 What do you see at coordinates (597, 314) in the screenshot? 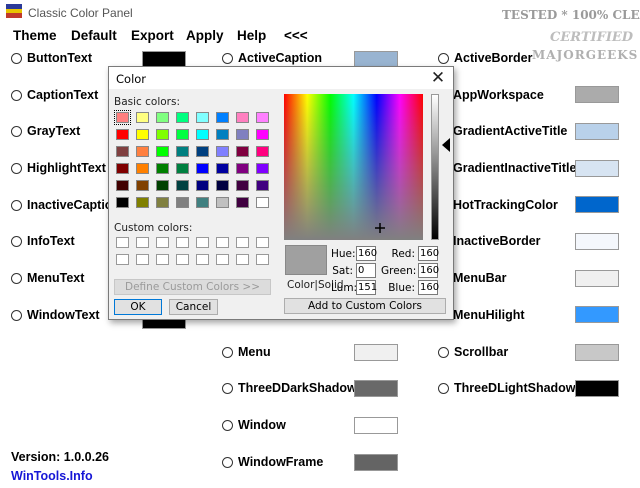
I see `swatch-menuhilight` at bounding box center [597, 314].